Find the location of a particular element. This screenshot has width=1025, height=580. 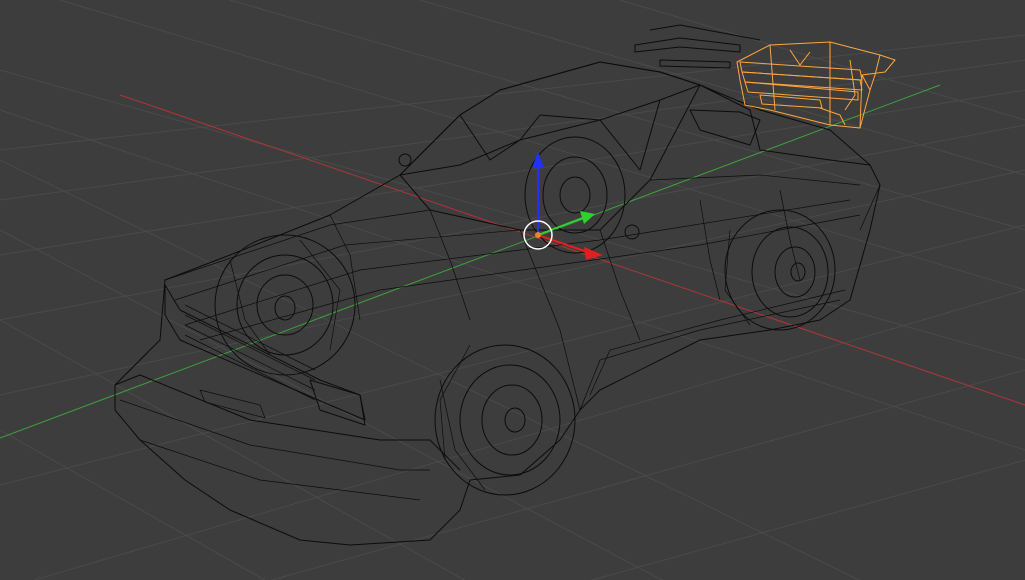

manipulator-y-arrow is located at coordinates (587, 217).